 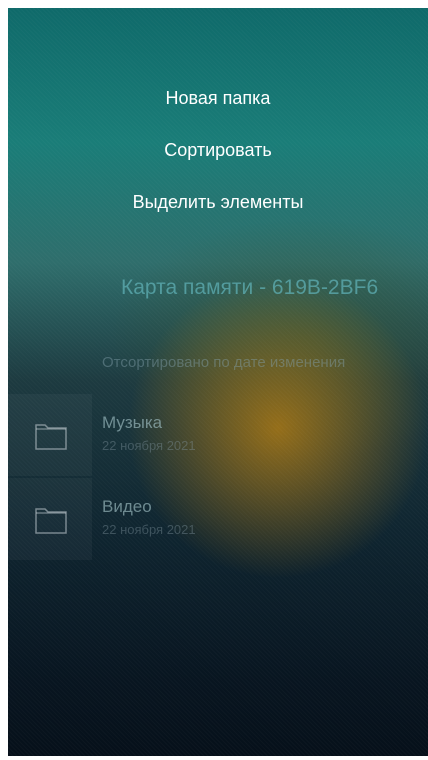 What do you see at coordinates (218, 98) in the screenshot?
I see `menu-item-new-folder: Новая папка` at bounding box center [218, 98].